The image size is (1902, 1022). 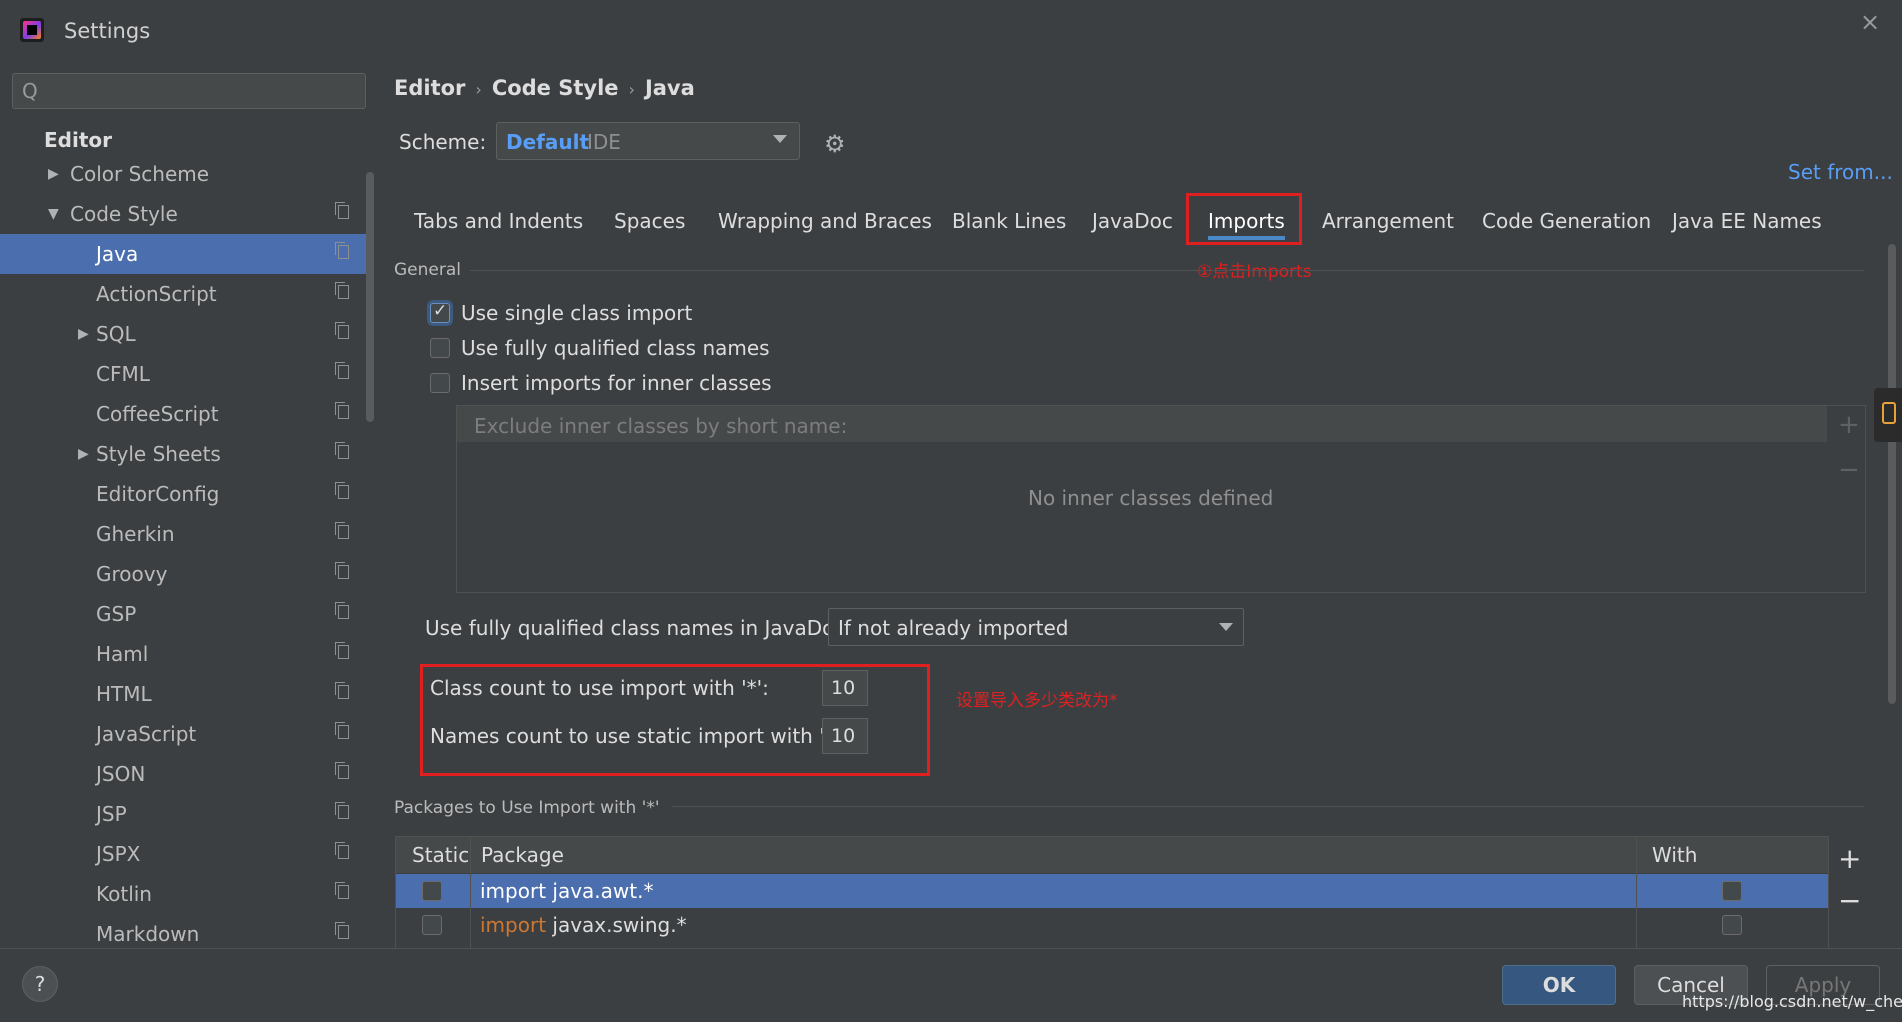 What do you see at coordinates (648, 141) in the screenshot?
I see `scheme-dropdown: Default IDE` at bounding box center [648, 141].